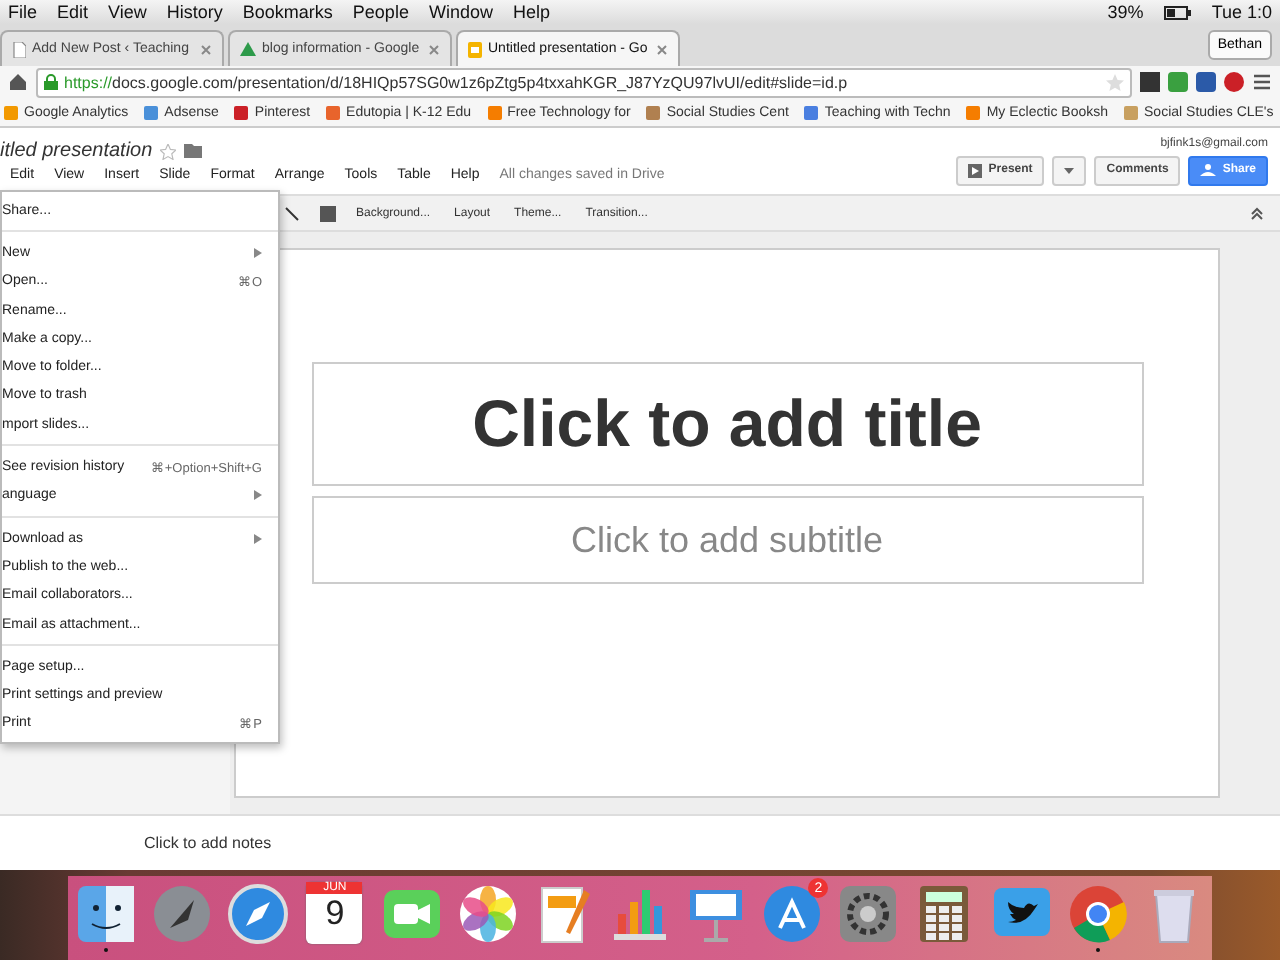 The height and width of the screenshot is (960, 1280). Describe the element at coordinates (127, 12) in the screenshot. I see `menu-item: View` at that location.